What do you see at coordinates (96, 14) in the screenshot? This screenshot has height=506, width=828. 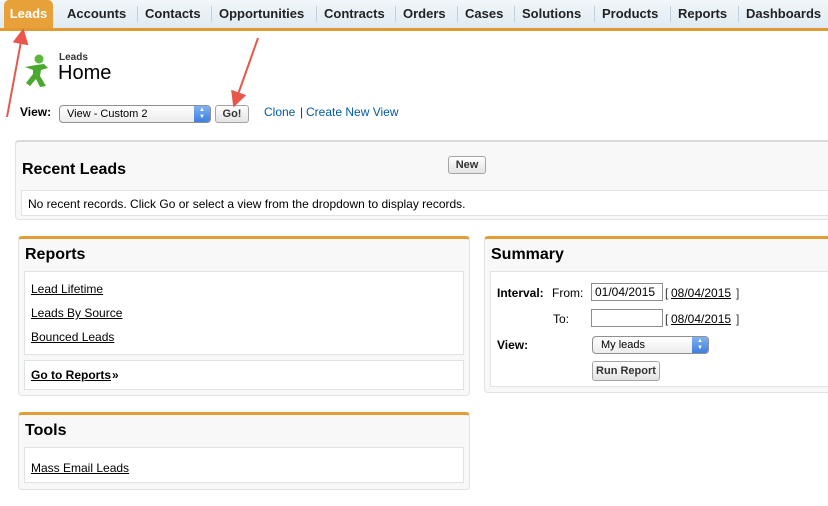 I see `tab-accounts: Accounts` at bounding box center [96, 14].